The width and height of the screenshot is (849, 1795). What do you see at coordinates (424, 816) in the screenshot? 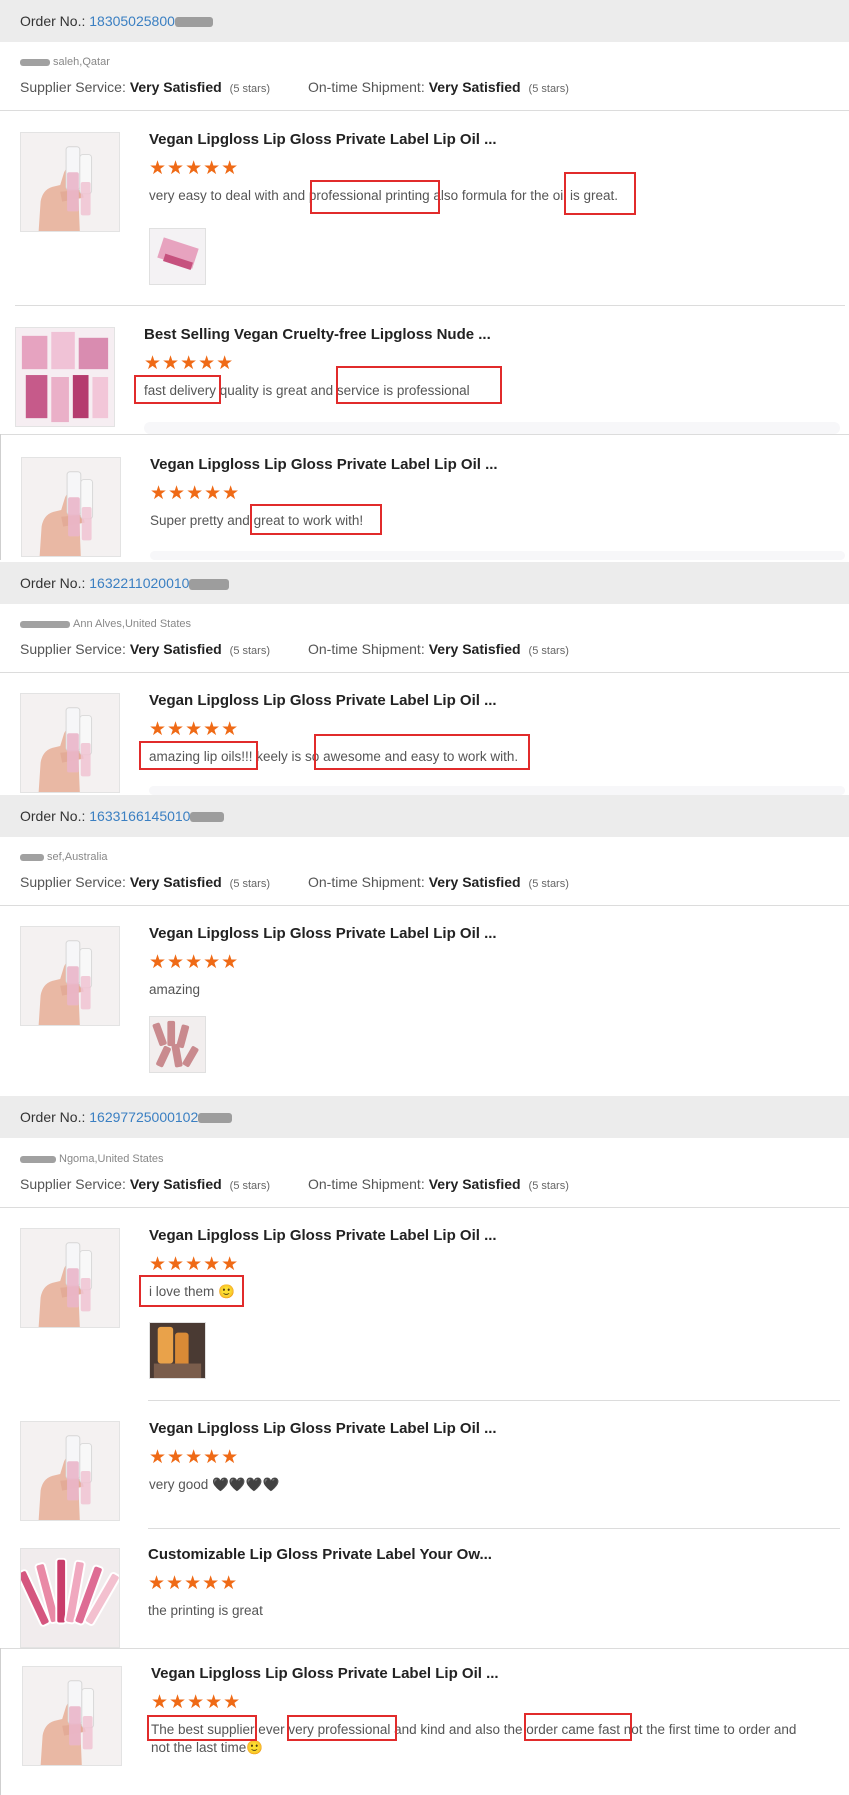
I see `order-header: Order No.: 1633166145010` at bounding box center [424, 816].